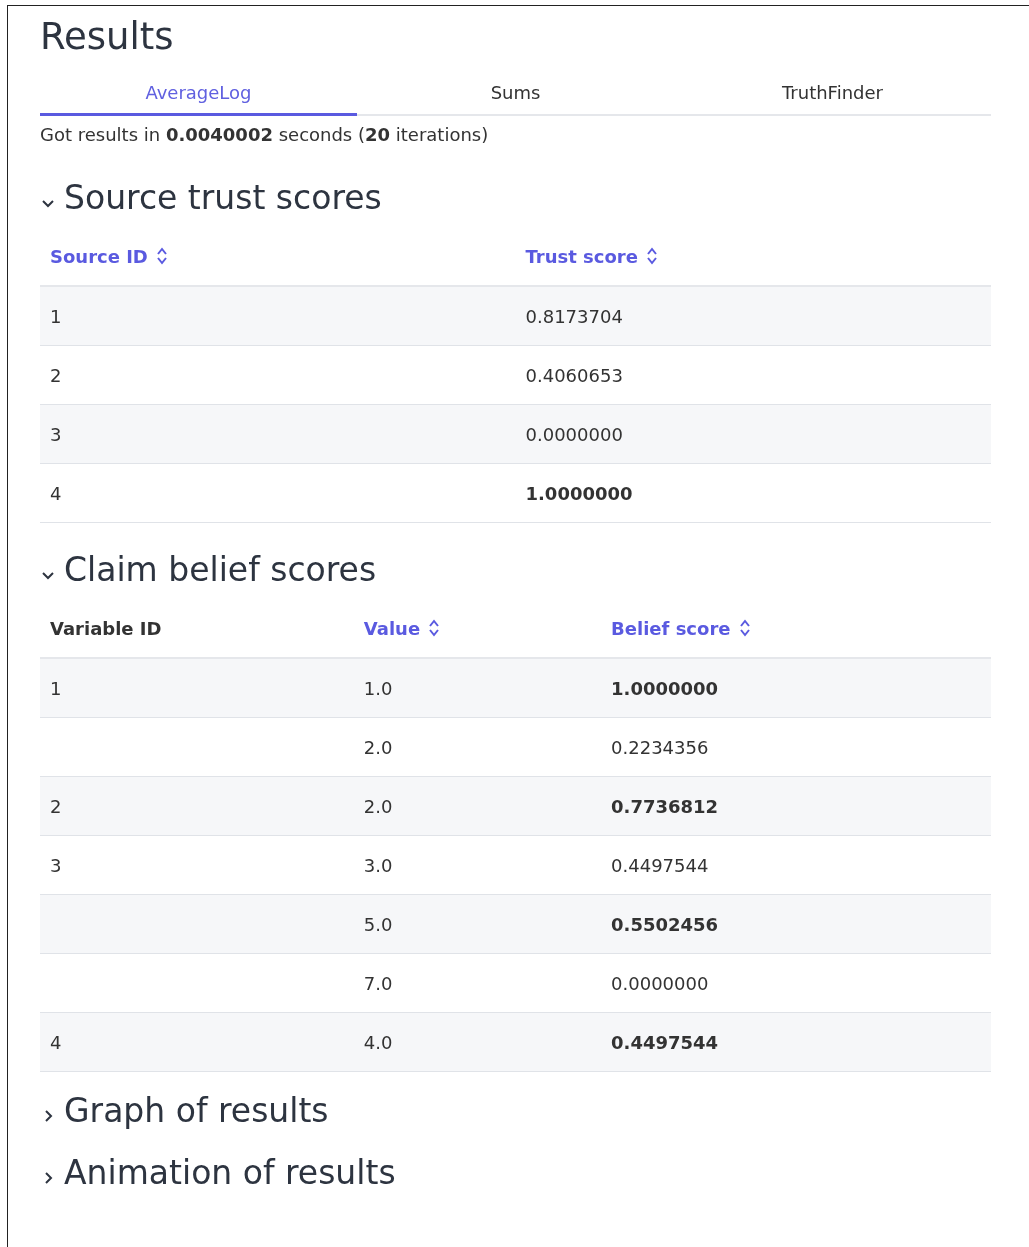 The image size is (1029, 1247). I want to click on table-cell: 0.4060653, so click(753, 375).